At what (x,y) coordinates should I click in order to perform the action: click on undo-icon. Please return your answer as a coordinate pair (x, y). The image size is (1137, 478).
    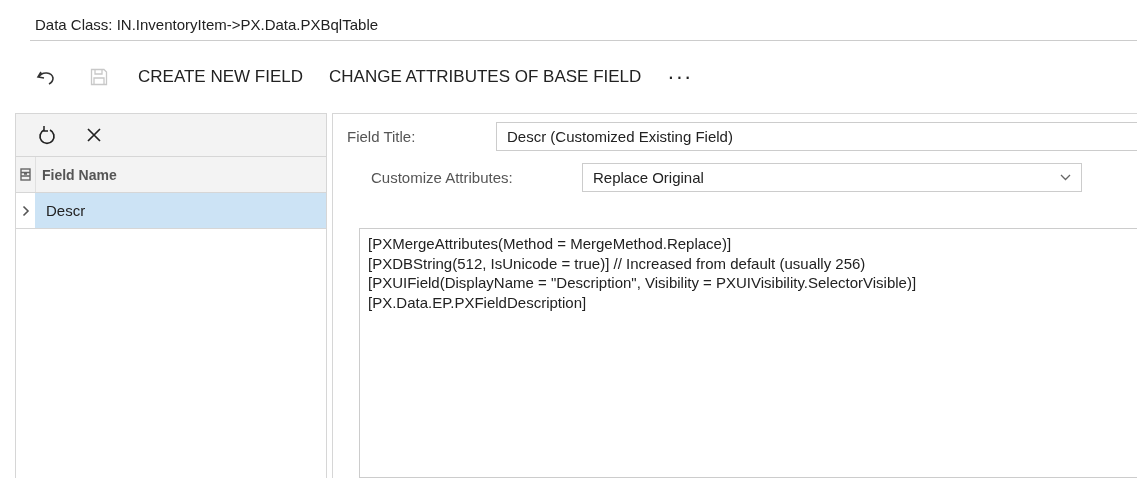
    Looking at the image, I should click on (46, 77).